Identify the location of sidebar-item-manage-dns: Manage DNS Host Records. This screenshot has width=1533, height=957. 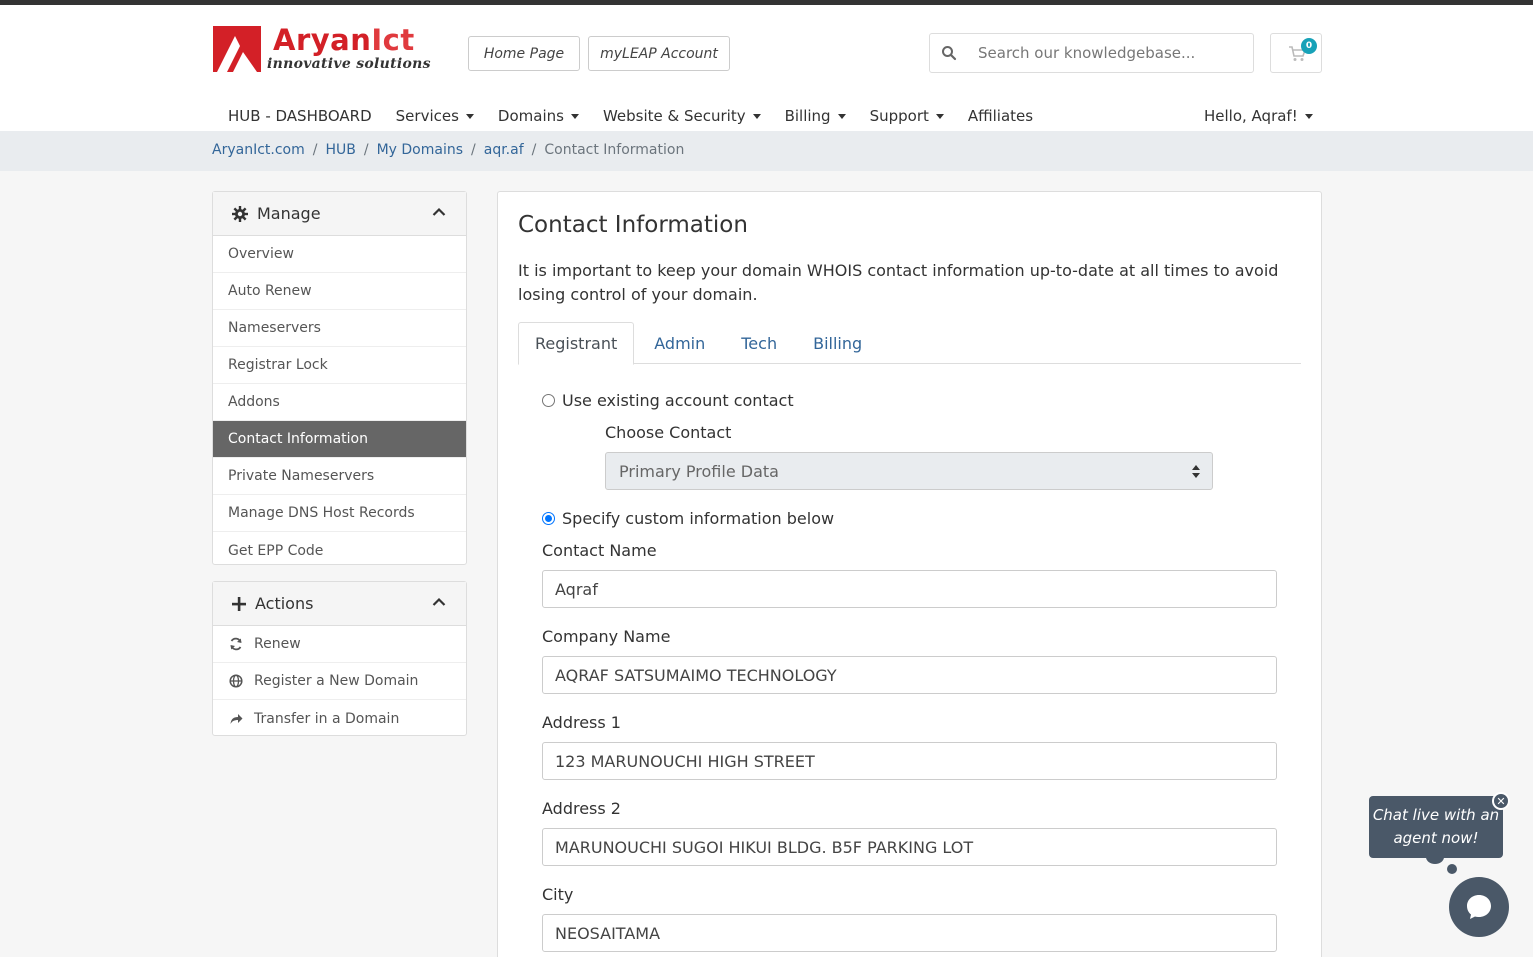
(339, 513).